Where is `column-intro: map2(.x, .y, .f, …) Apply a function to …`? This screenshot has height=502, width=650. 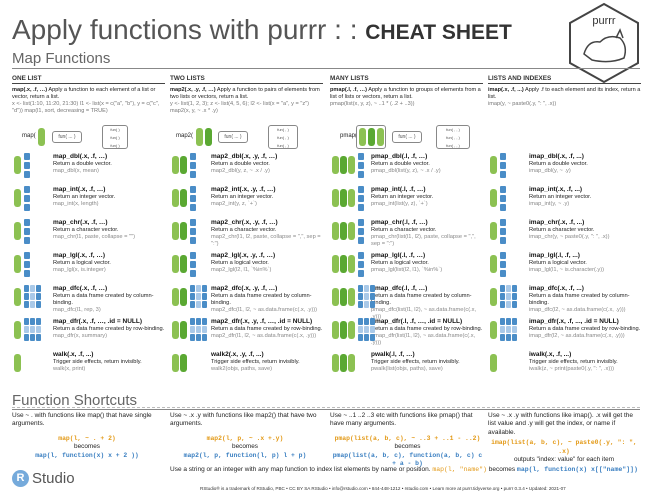 column-intro: map2(.x, .y, .f, …) Apply a function to … is located at coordinates (246, 101).